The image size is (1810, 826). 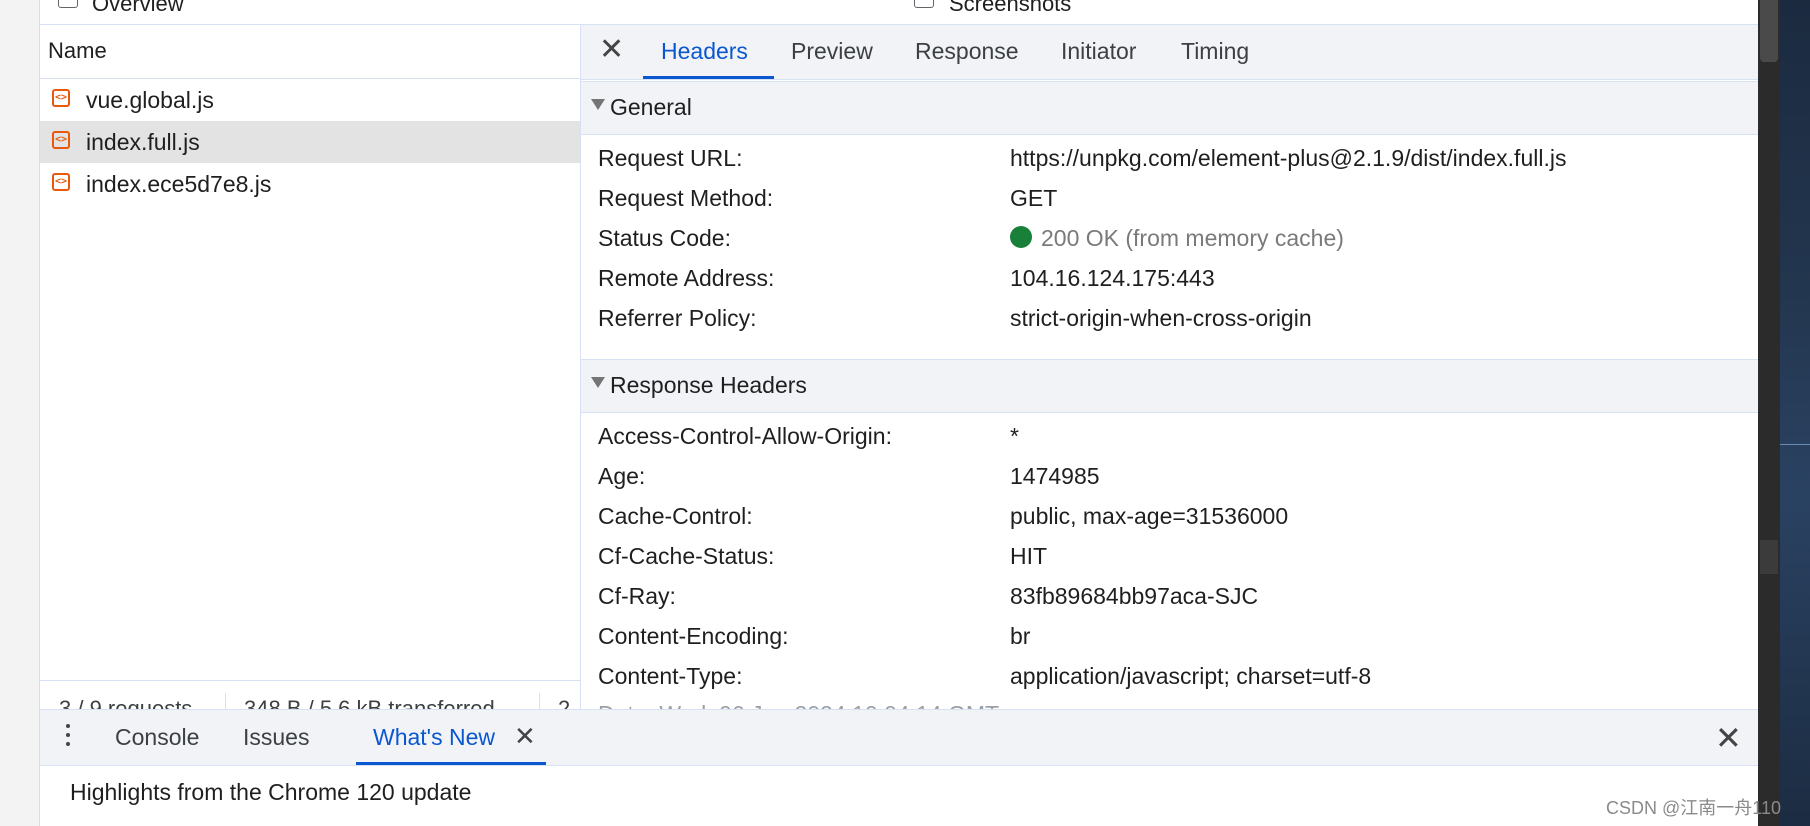 I want to click on tab-console: Console, so click(x=157, y=737).